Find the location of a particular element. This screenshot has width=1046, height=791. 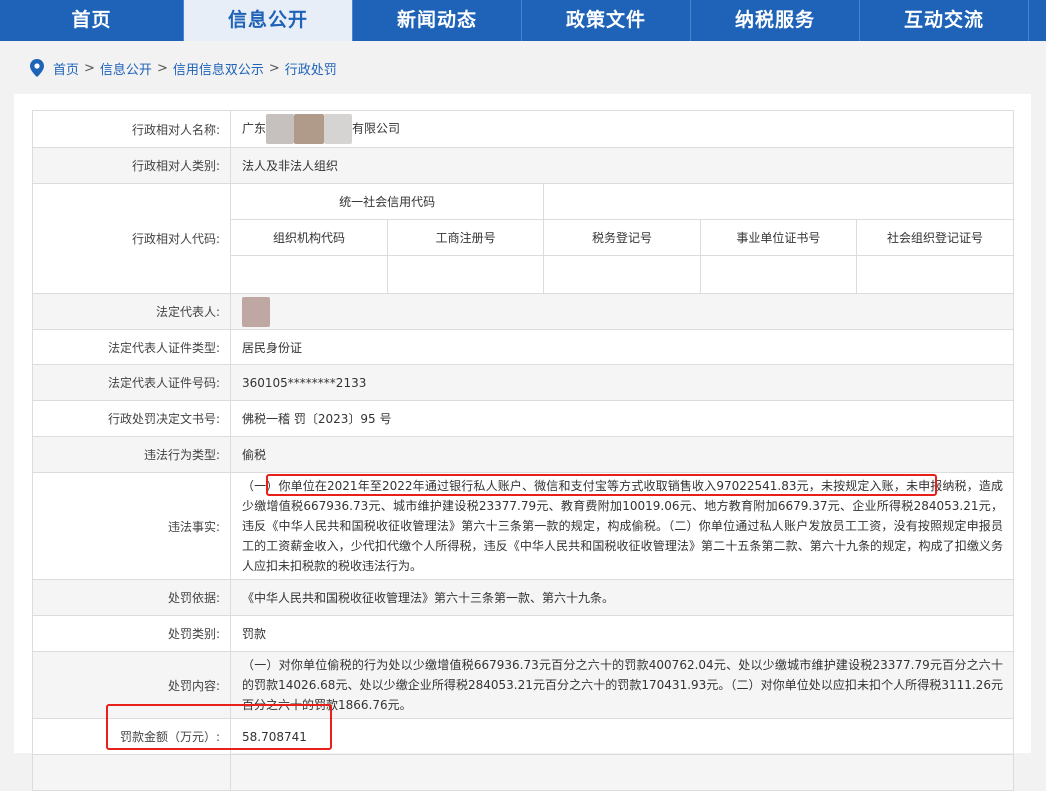

row-violation-type: 违法行为类型: 偷税 is located at coordinates (523, 454).